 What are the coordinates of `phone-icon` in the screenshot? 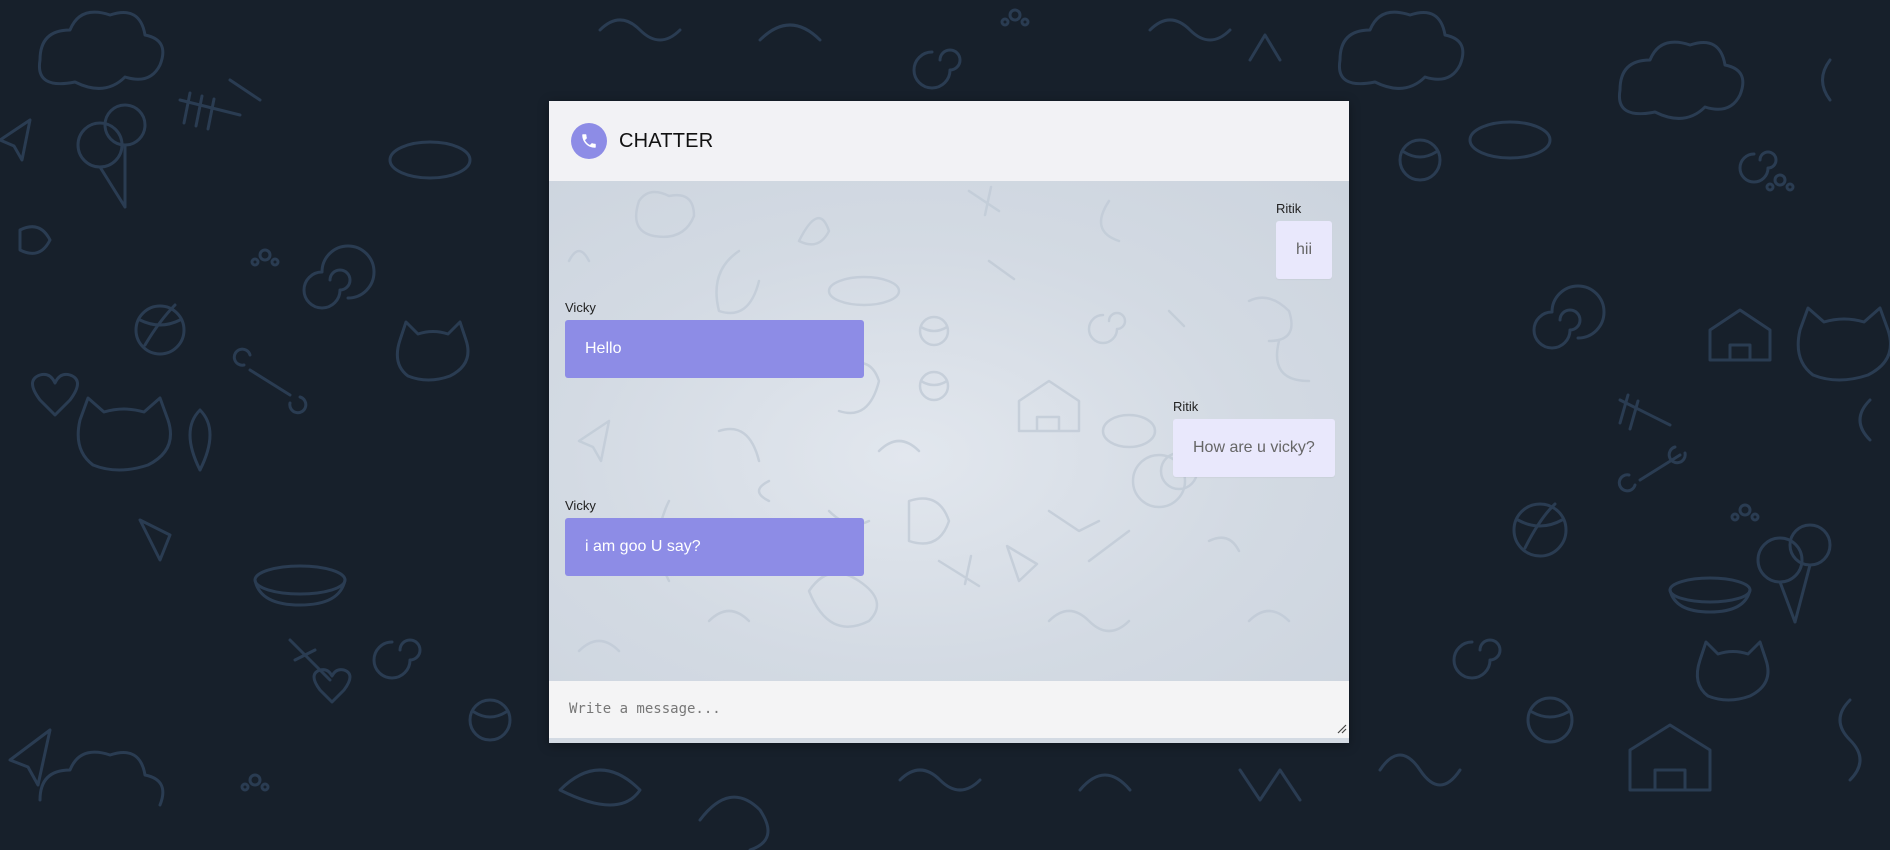 It's located at (589, 141).